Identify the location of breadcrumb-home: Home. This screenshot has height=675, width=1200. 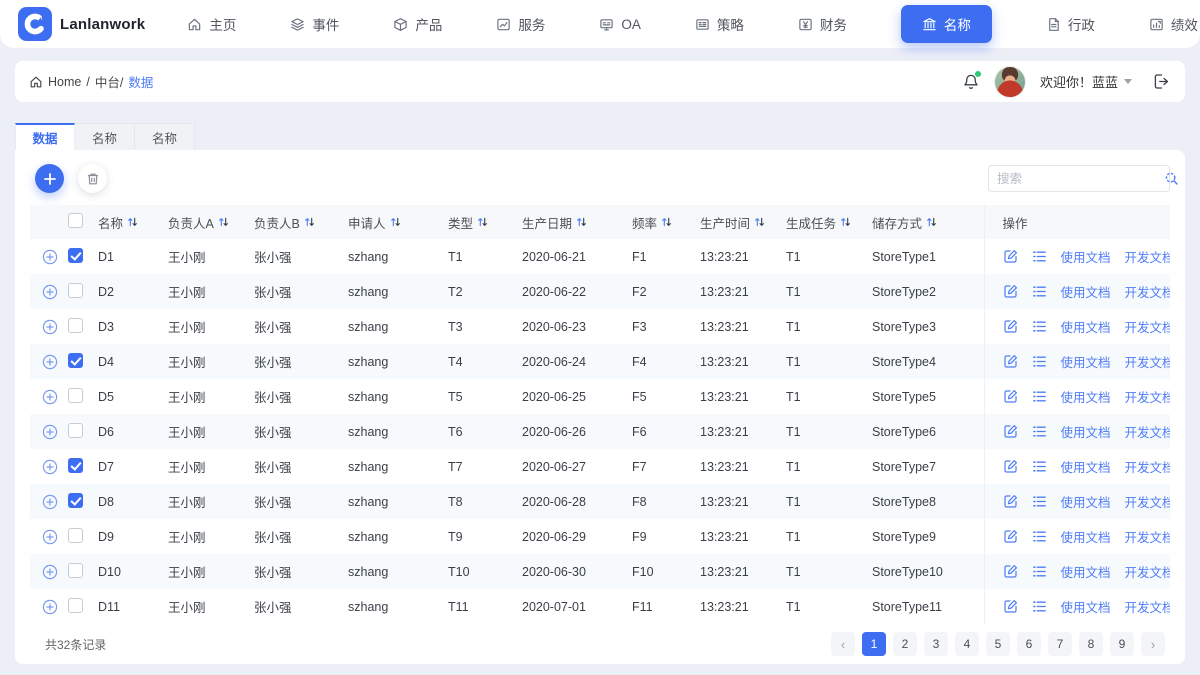
(64, 82).